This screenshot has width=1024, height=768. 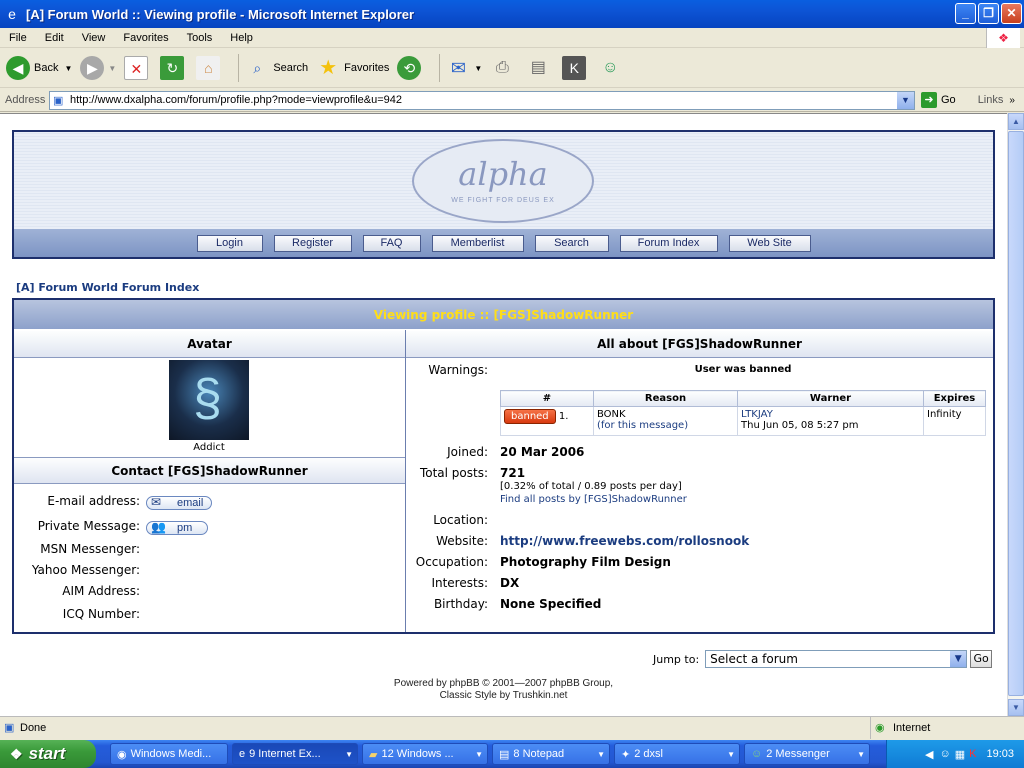 What do you see at coordinates (512, 727) in the screenshot?
I see `status-bar: ▣ Done ◉ Internet` at bounding box center [512, 727].